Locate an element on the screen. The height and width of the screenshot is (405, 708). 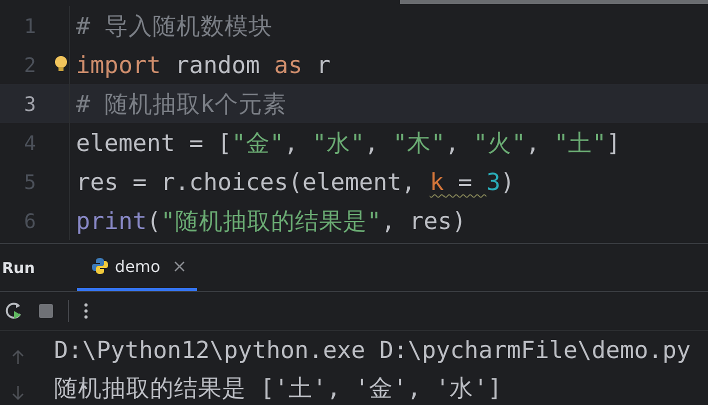
console-line: D:\Python12\python.exe D:\pycharmFile\demo.py is located at coordinates (372, 350).